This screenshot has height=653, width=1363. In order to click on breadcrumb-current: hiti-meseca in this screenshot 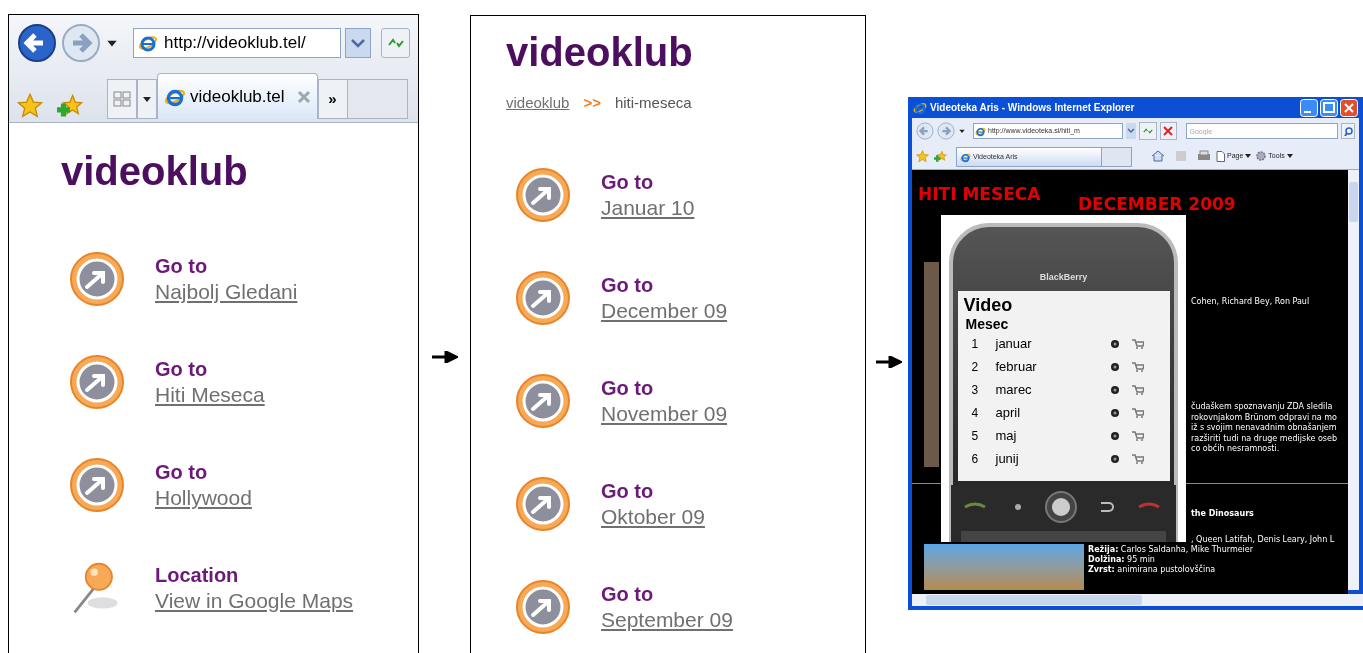, I will do `click(653, 103)`.